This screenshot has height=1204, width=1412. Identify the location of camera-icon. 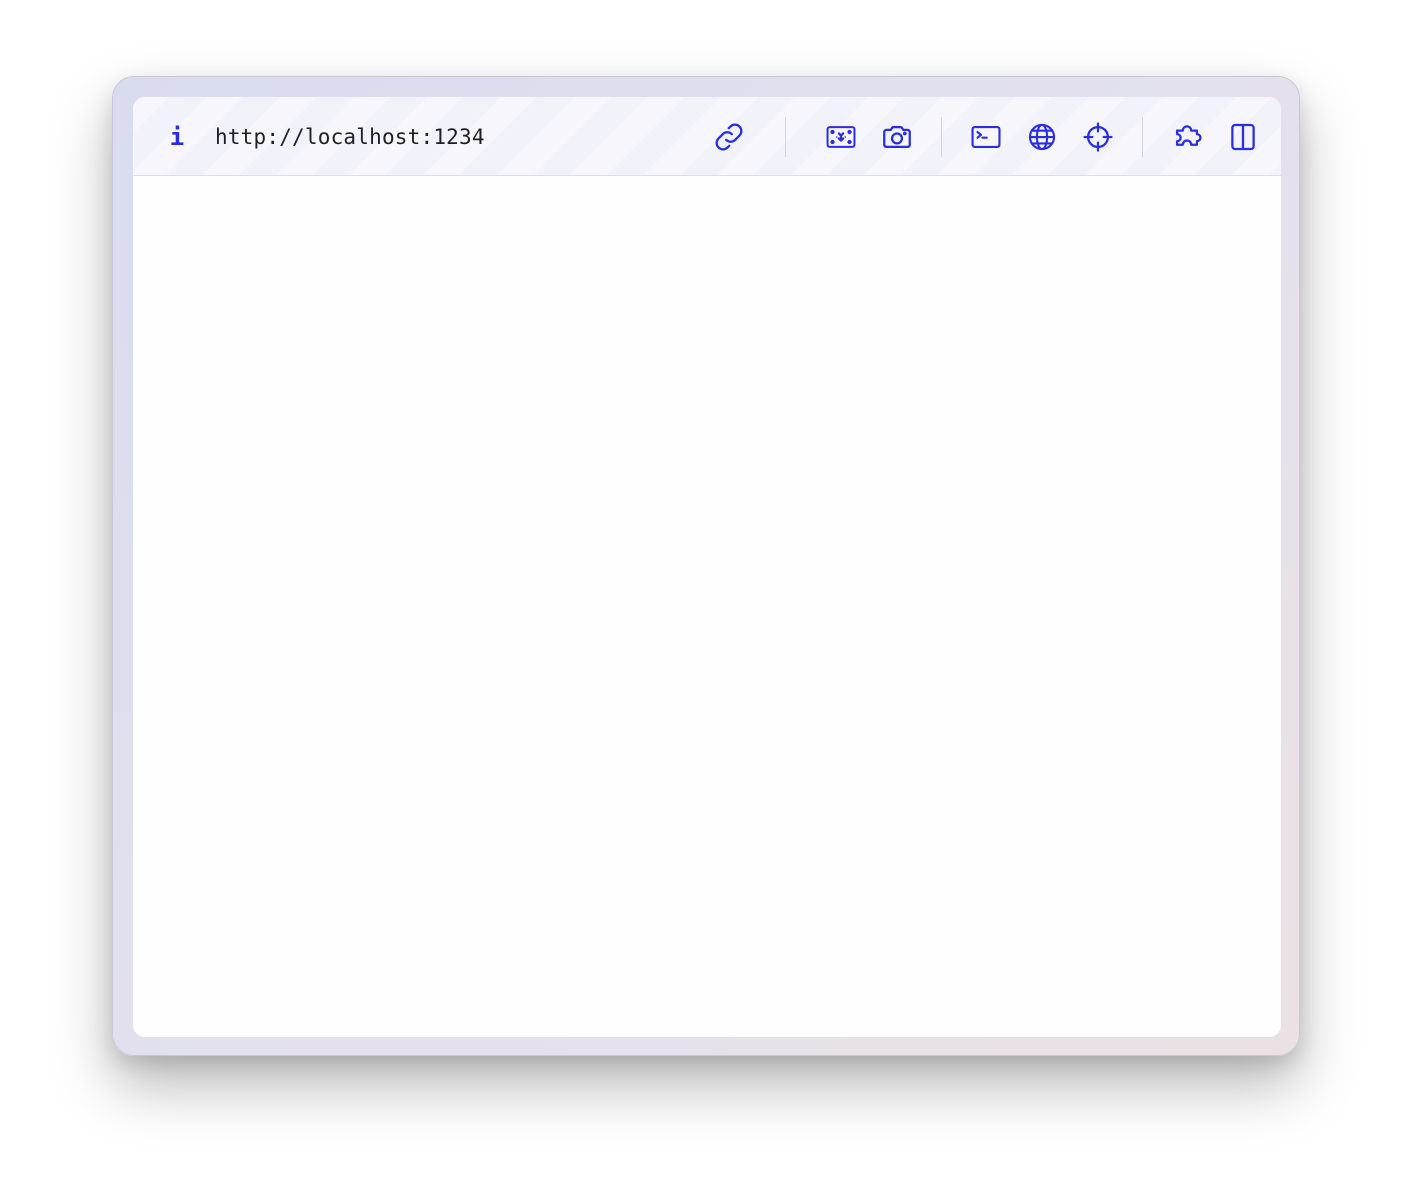
(897, 137).